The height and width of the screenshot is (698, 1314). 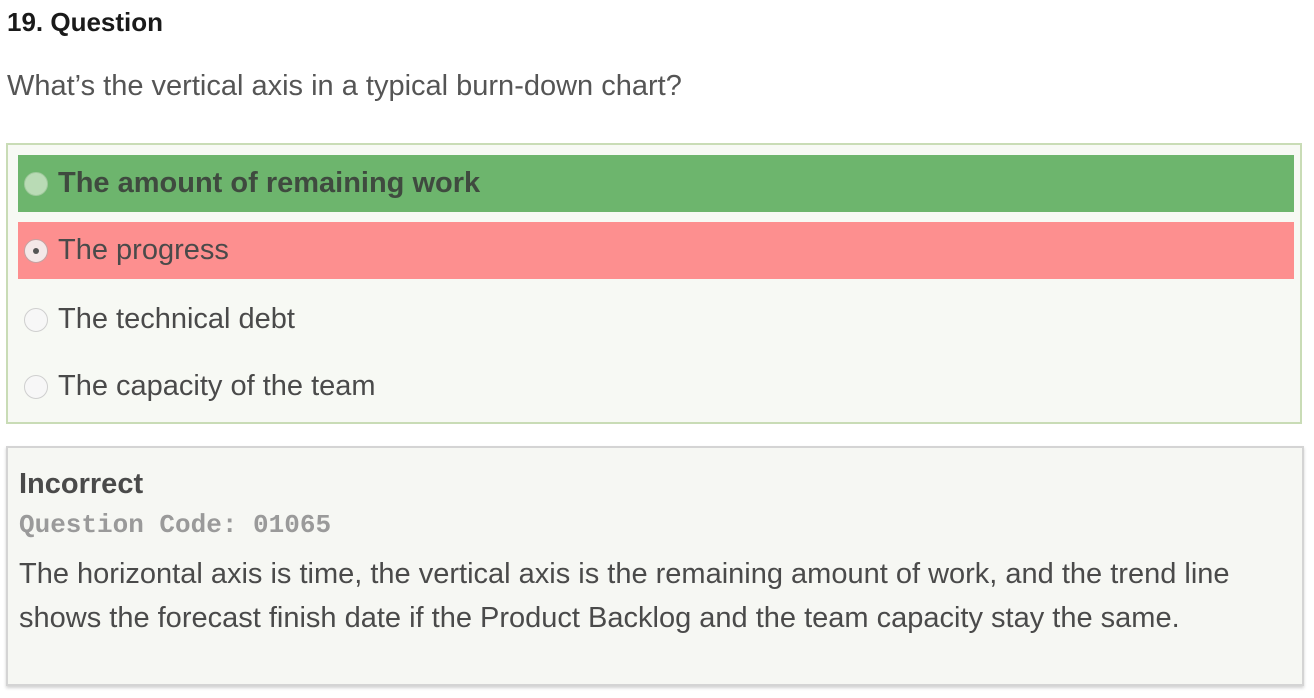 I want to click on option-selected-wrong-answer: The progress, so click(x=656, y=250).